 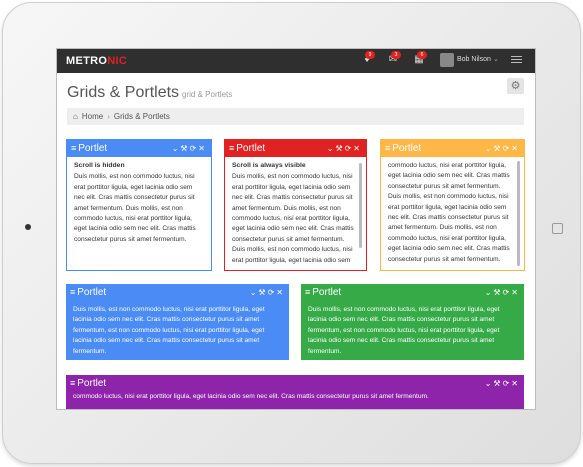 What do you see at coordinates (295, 116) in the screenshot?
I see `breadcrumb: ⌂ Home › Grids & Portlets` at bounding box center [295, 116].